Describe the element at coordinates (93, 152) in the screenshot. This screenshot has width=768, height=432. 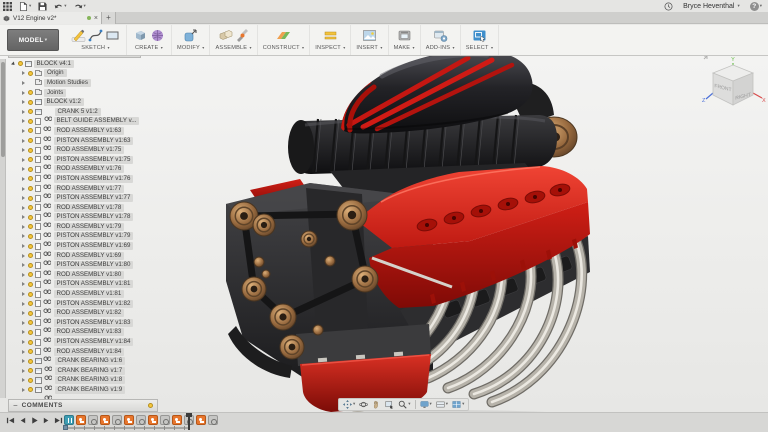
I see `tree-row: ROD ASSEMBLY v1:75` at that location.